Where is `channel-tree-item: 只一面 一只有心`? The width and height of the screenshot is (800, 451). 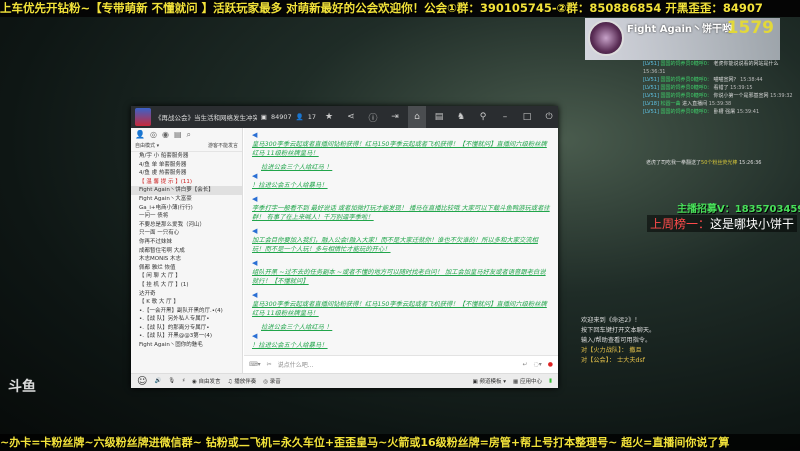 channel-tree-item: 只一面 一只有心 is located at coordinates (186, 233).